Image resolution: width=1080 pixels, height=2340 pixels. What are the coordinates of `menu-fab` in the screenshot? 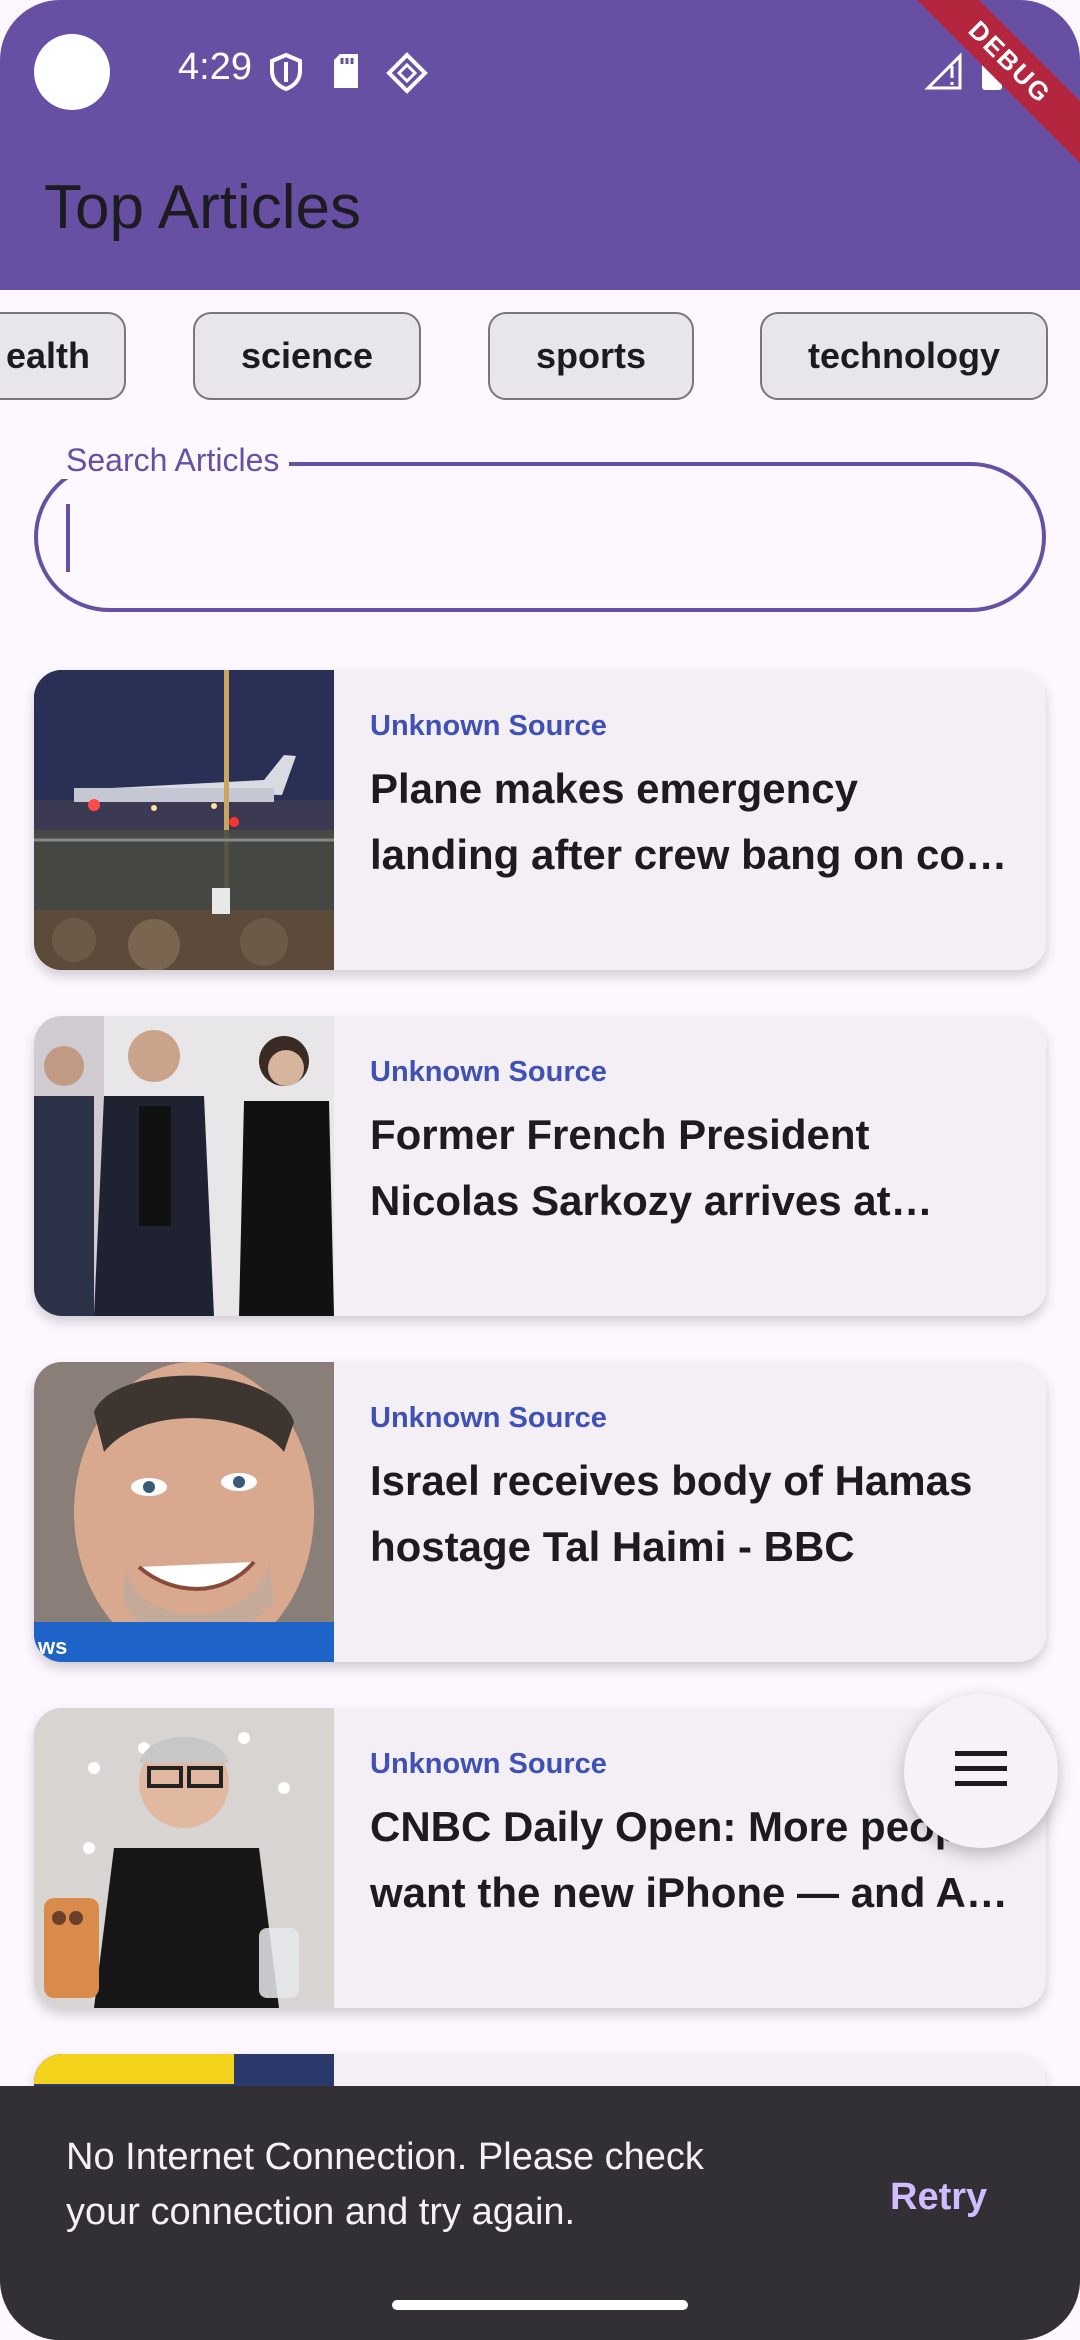 It's located at (981, 1771).